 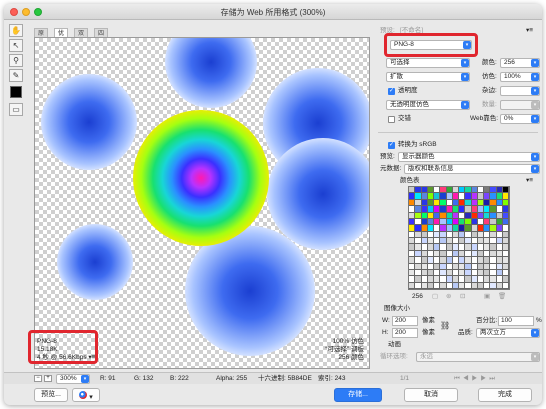 I want to click on image-info-right: 100% 仿色 “可选择” 调板 256 颜色, so click(x=344, y=350).